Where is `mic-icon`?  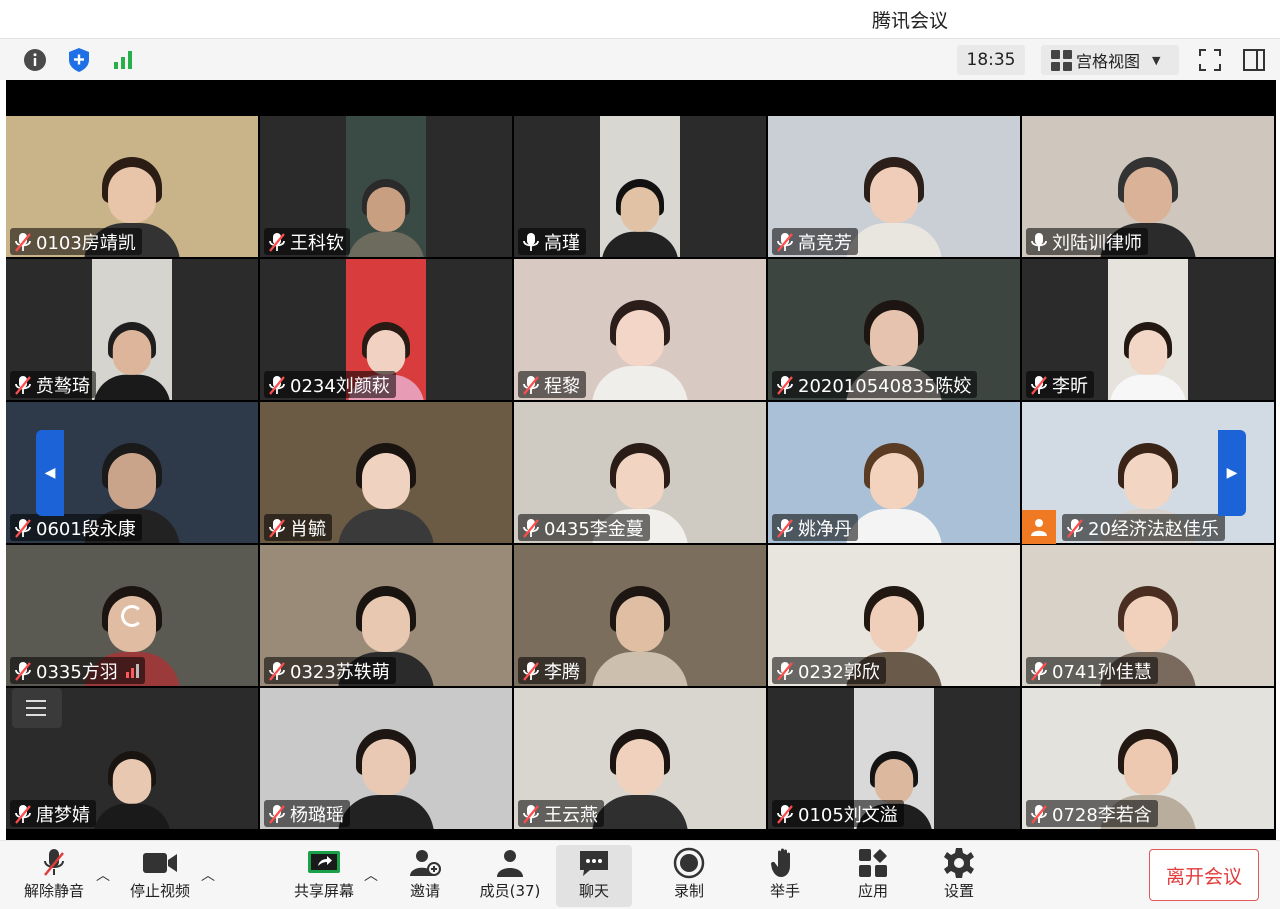
mic-icon is located at coordinates (533, 242).